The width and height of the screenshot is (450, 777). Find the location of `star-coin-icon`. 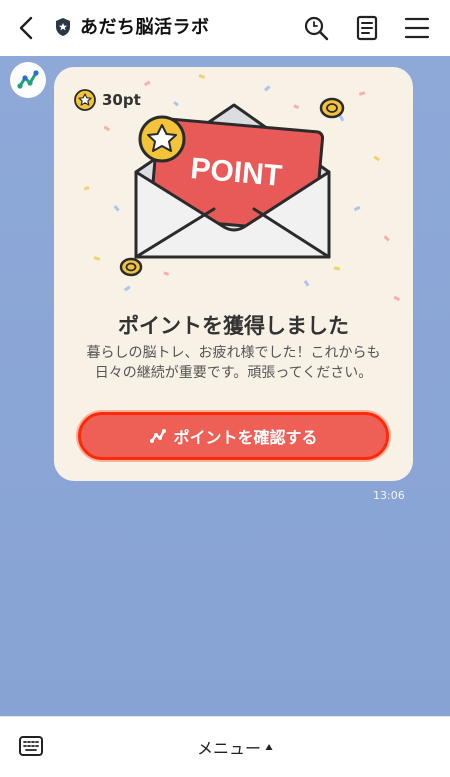

star-coin-icon is located at coordinates (85, 100).